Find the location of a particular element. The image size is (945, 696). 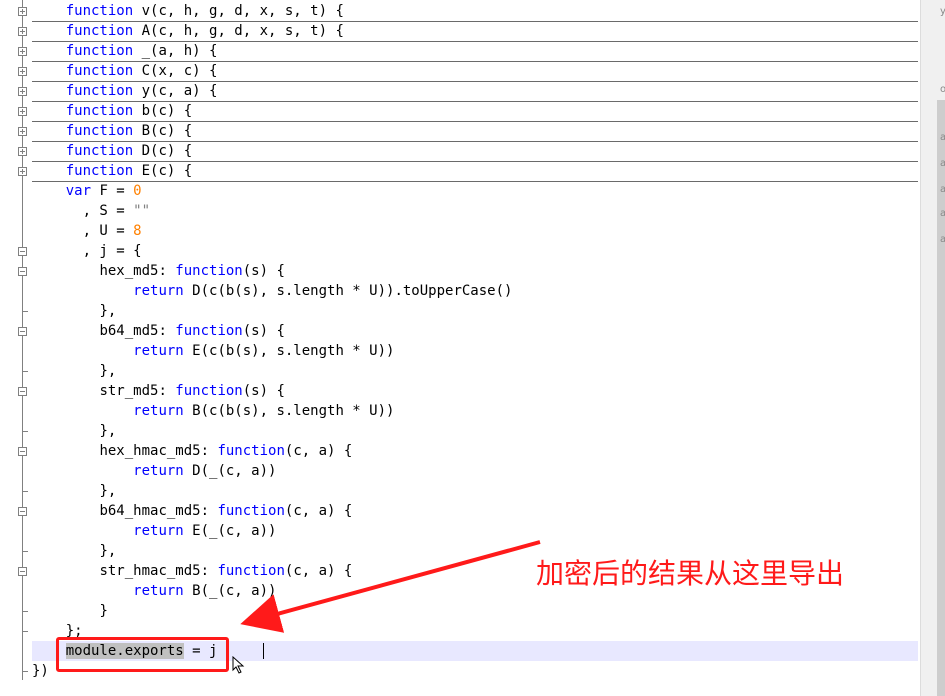

clipped-text-fragment: o is located at coordinates (942, 89).